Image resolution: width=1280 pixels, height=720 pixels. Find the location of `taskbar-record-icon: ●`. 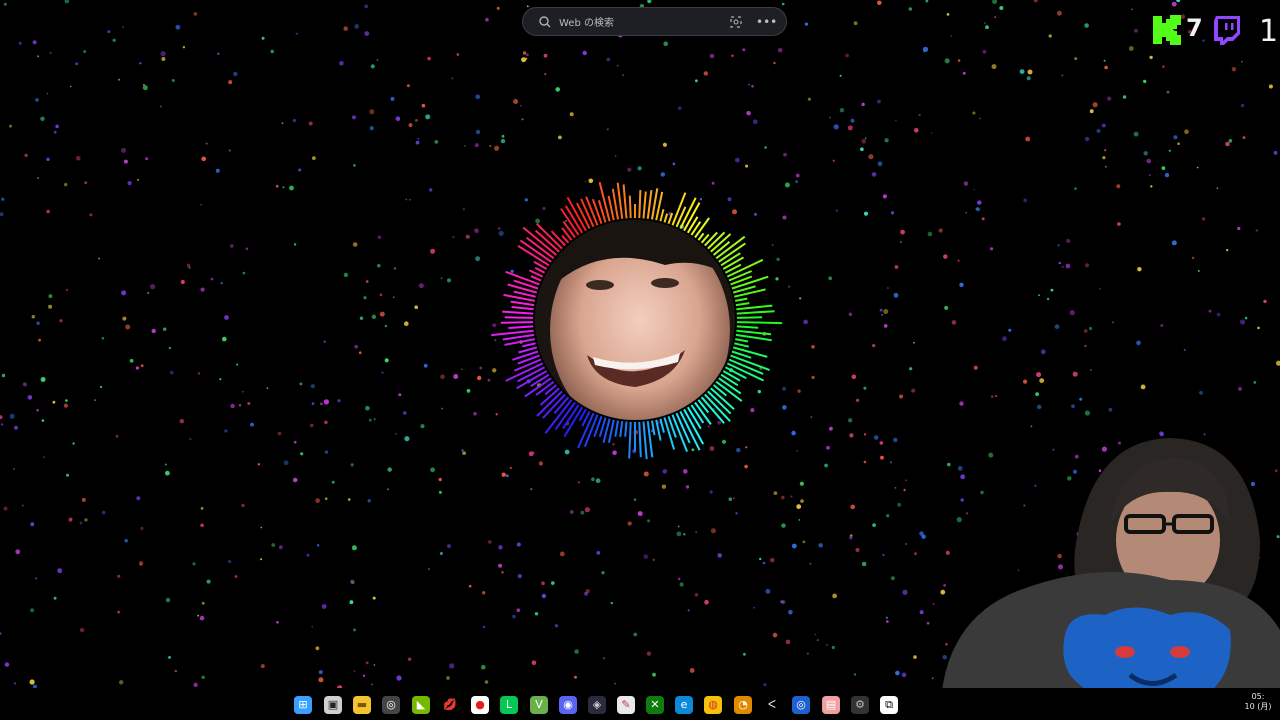

taskbar-record-icon: ● is located at coordinates (480, 705).